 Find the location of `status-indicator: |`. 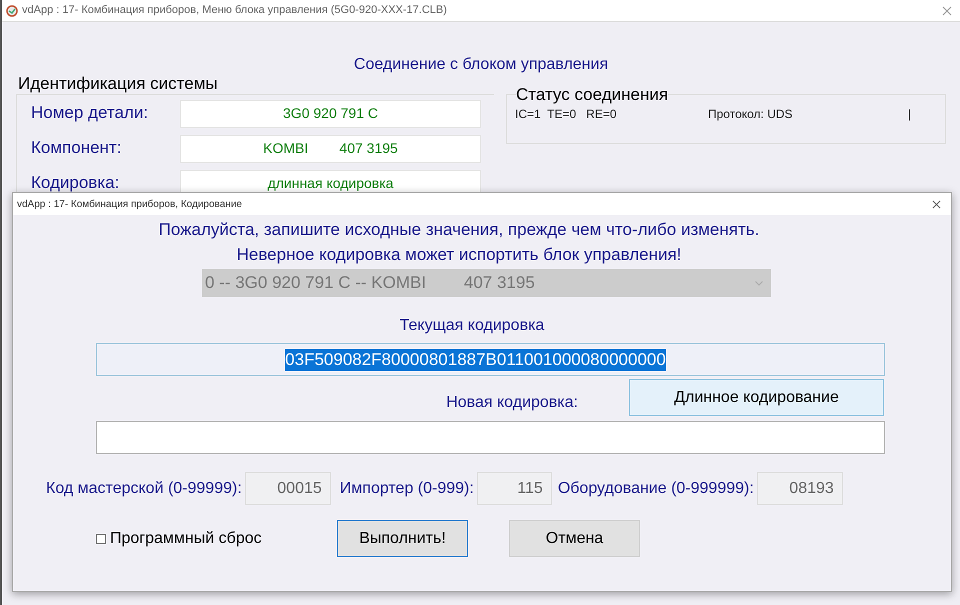

status-indicator: | is located at coordinates (910, 114).